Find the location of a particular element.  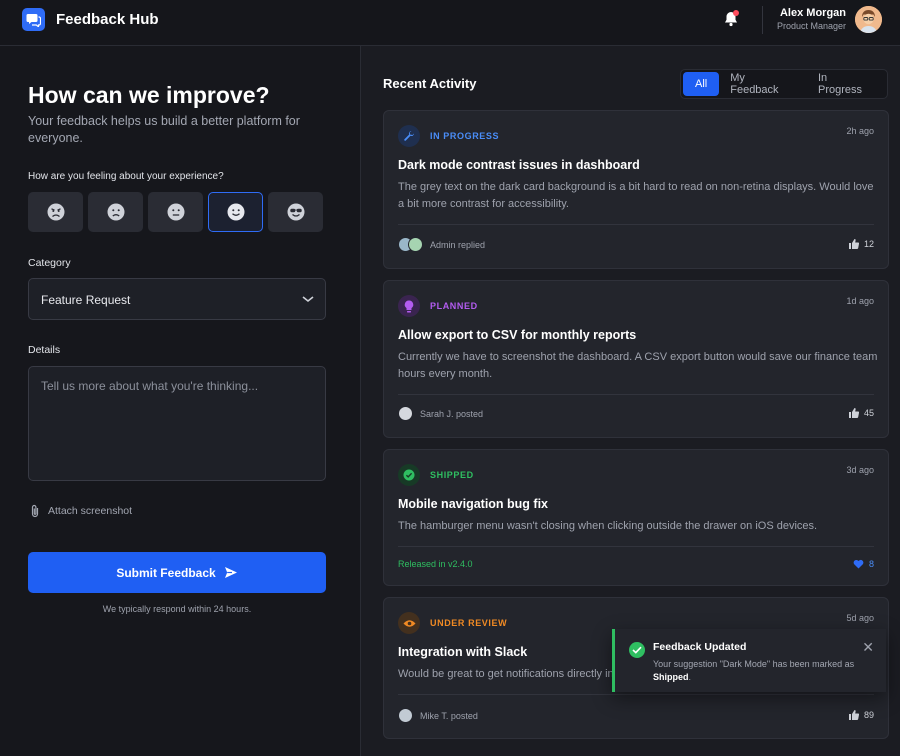

tab-my-feedback: My Feedback is located at coordinates (763, 84).